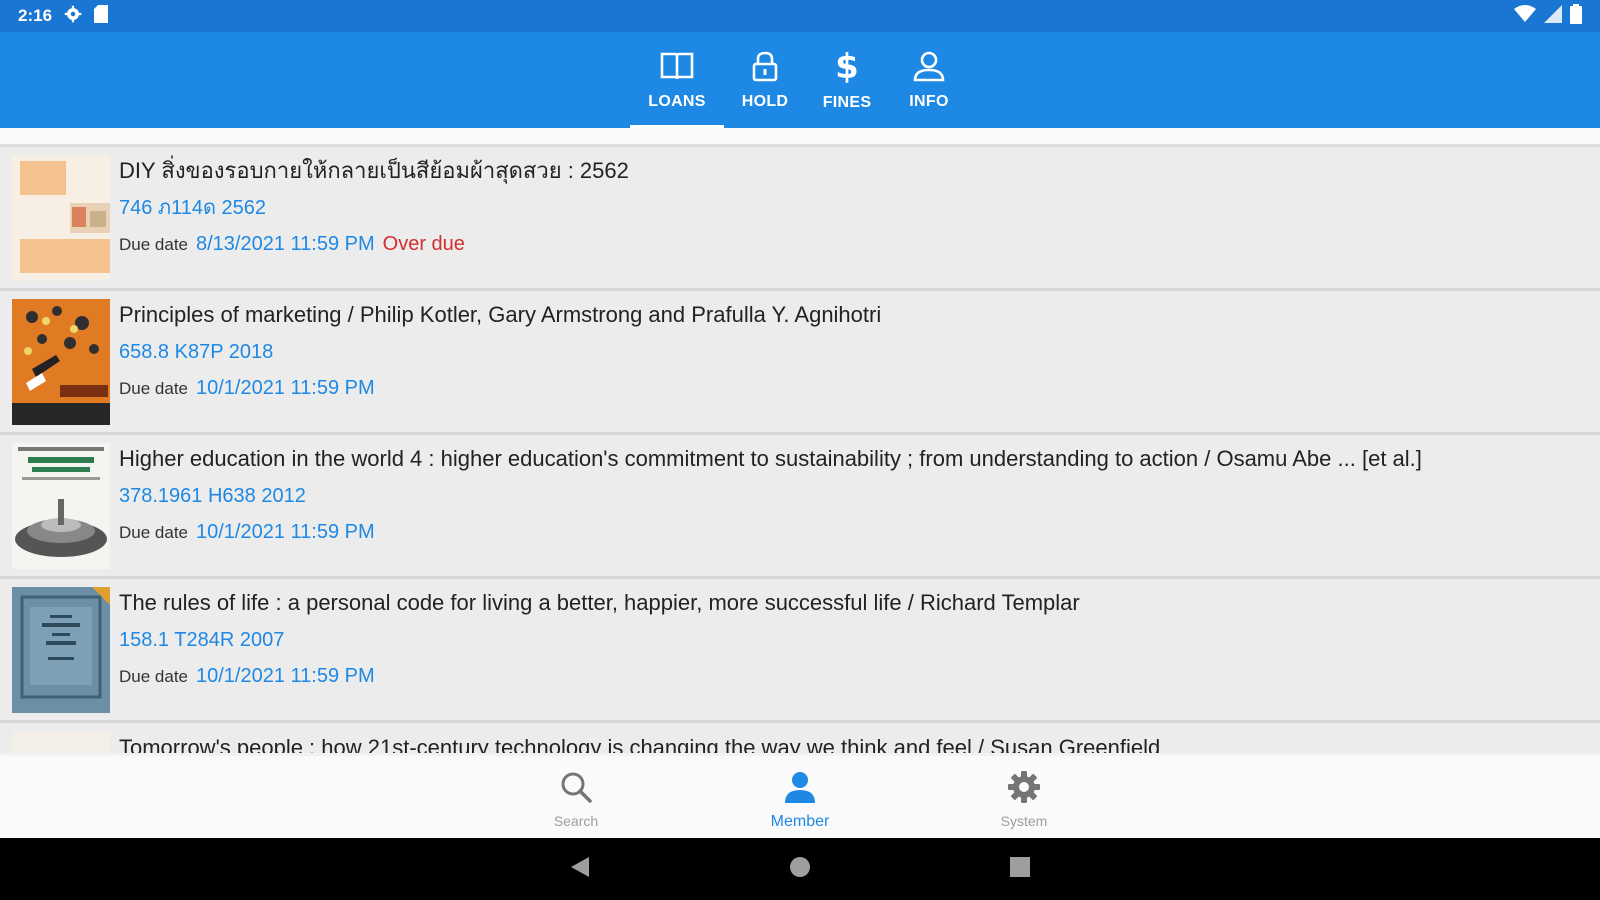 The height and width of the screenshot is (900, 1600). I want to click on dollar-icon: $, so click(847, 67).